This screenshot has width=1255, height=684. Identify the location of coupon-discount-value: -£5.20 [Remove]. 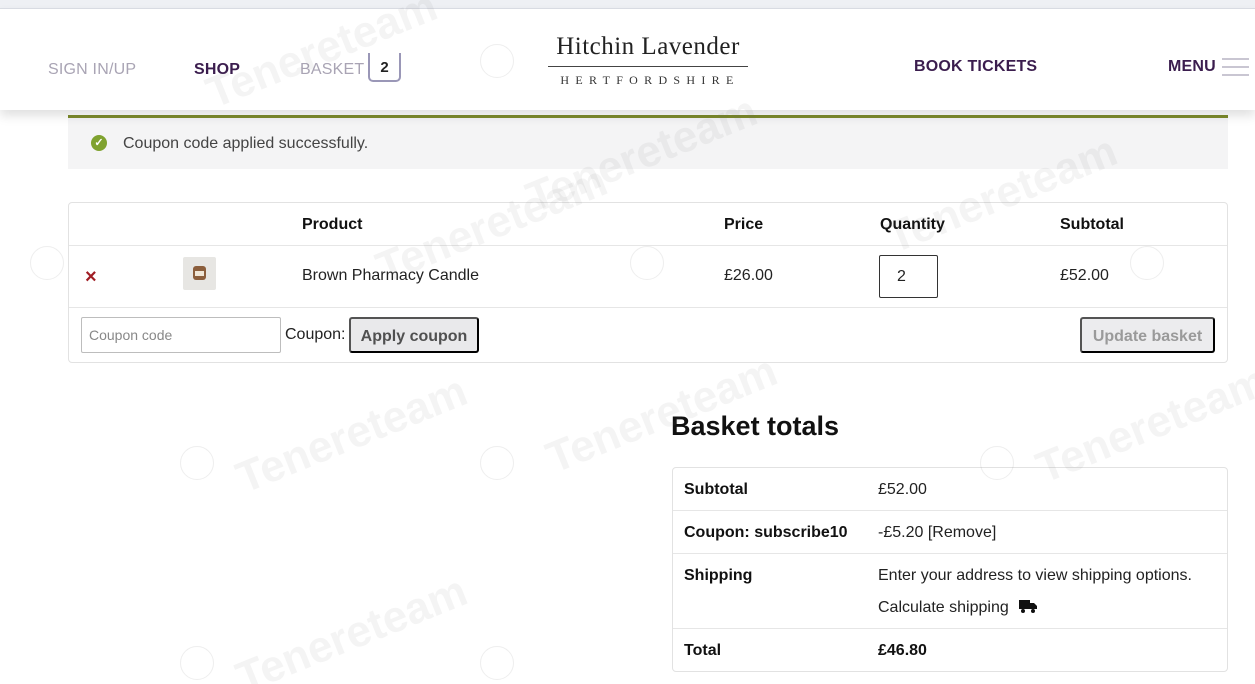
(937, 533).